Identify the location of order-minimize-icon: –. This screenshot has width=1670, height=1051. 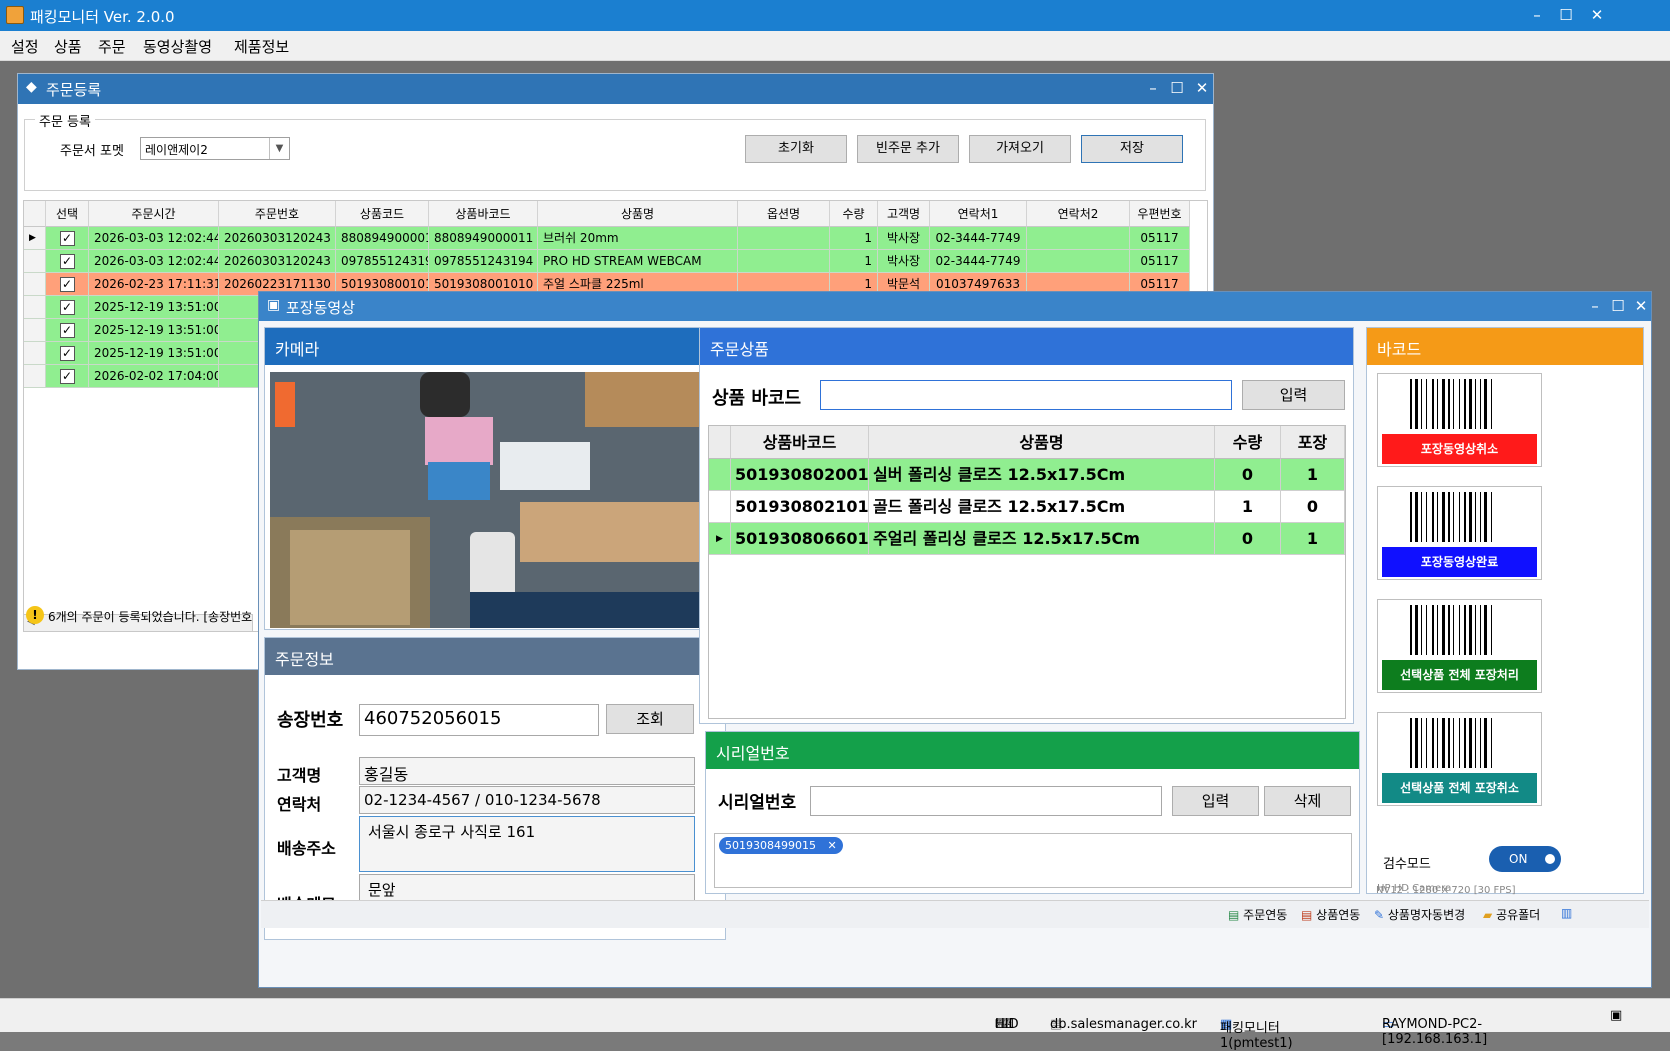
(1153, 88).